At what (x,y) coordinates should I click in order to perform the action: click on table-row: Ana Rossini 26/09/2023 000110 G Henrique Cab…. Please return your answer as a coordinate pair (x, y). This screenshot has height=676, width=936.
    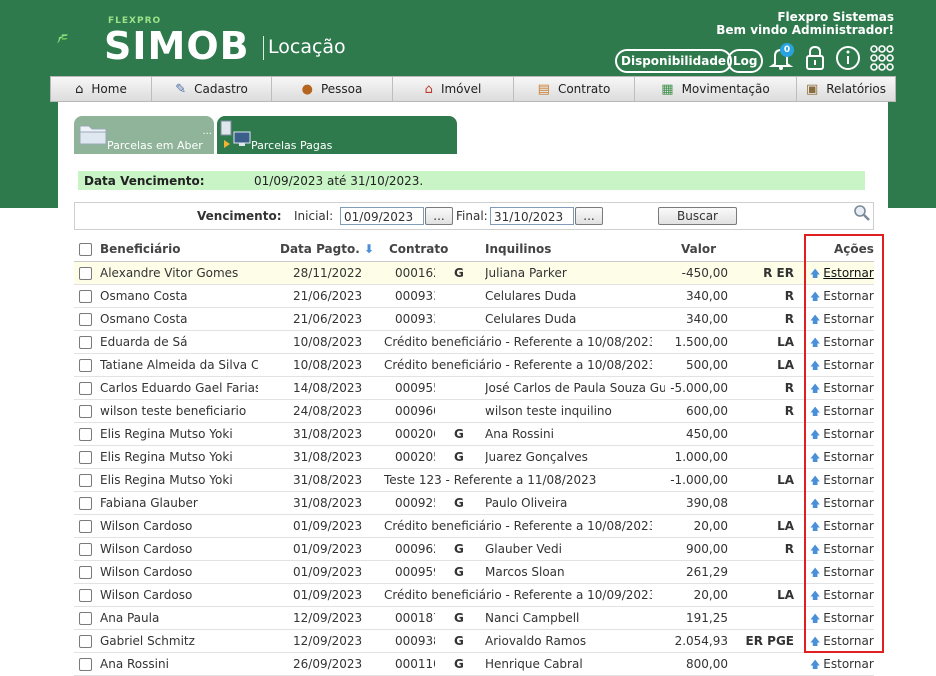
    Looking at the image, I should click on (474, 664).